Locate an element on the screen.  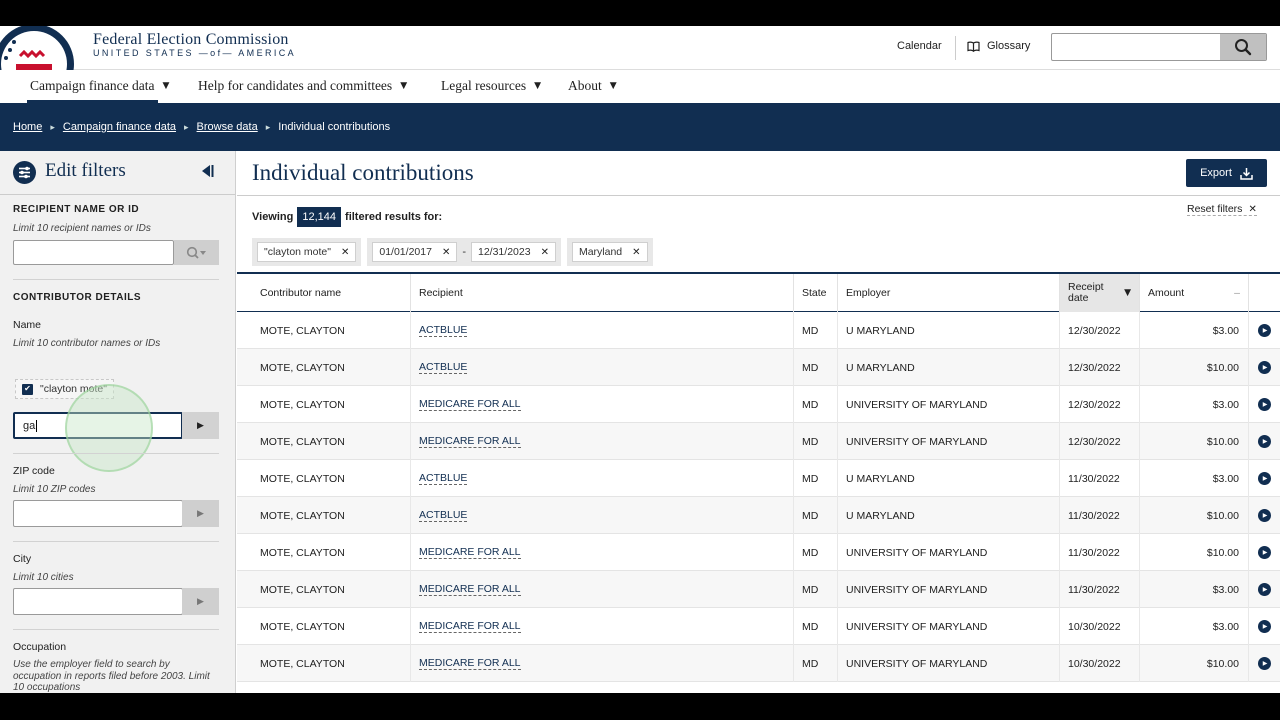
breadcrumb-current: Individual contributions is located at coordinates (334, 127).